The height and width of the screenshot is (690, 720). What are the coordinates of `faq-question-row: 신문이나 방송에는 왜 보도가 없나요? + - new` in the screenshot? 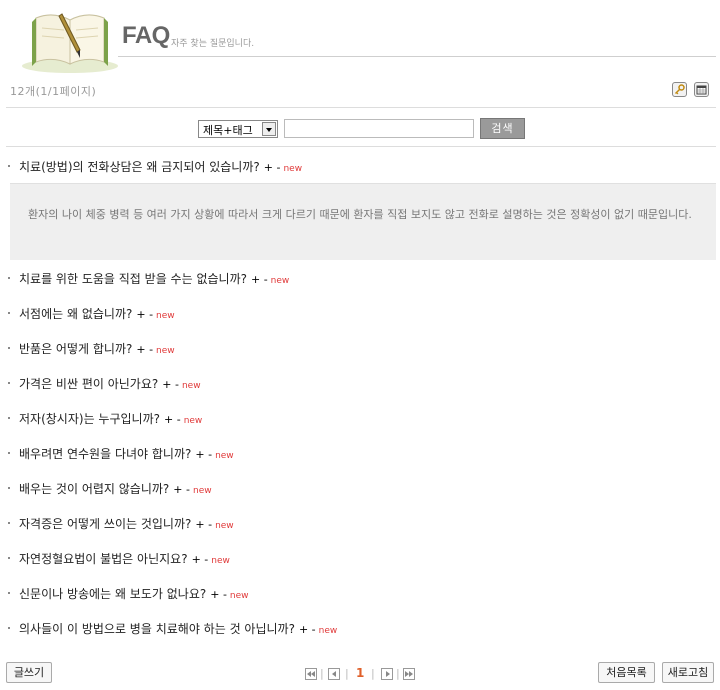 It's located at (128, 593).